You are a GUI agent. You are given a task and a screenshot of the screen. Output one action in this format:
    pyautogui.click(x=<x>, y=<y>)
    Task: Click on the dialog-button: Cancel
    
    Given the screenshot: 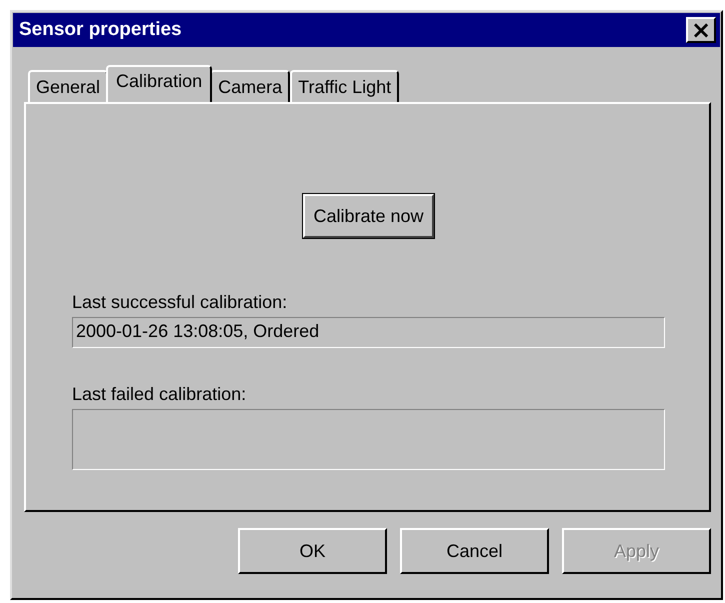 What is the action you would take?
    pyautogui.click(x=474, y=551)
    